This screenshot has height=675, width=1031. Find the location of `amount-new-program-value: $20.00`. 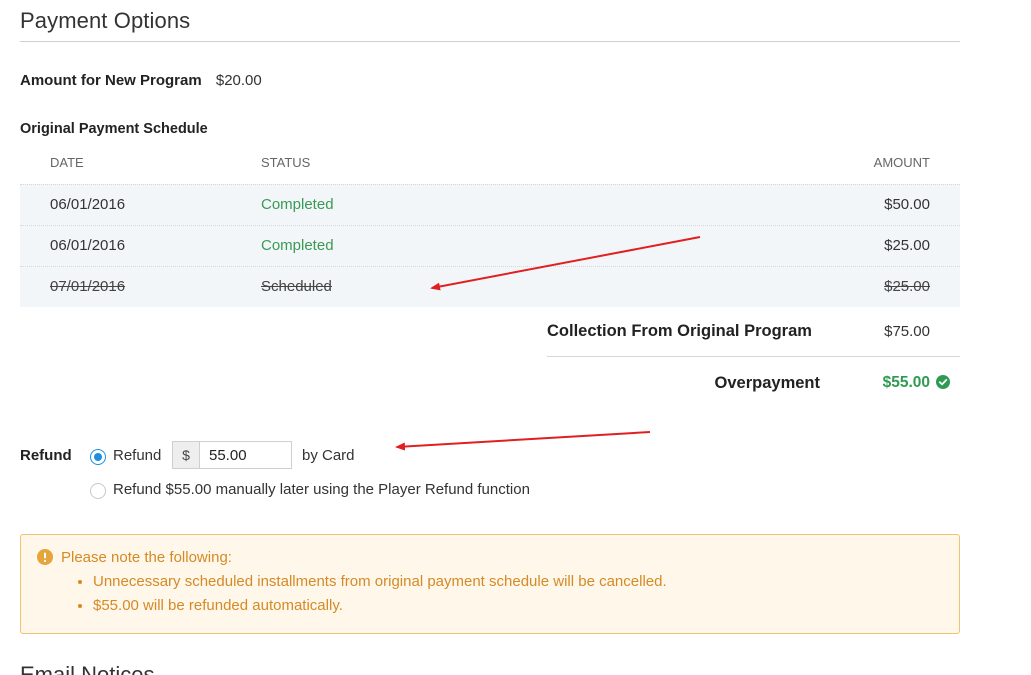

amount-new-program-value: $20.00 is located at coordinates (238, 80).